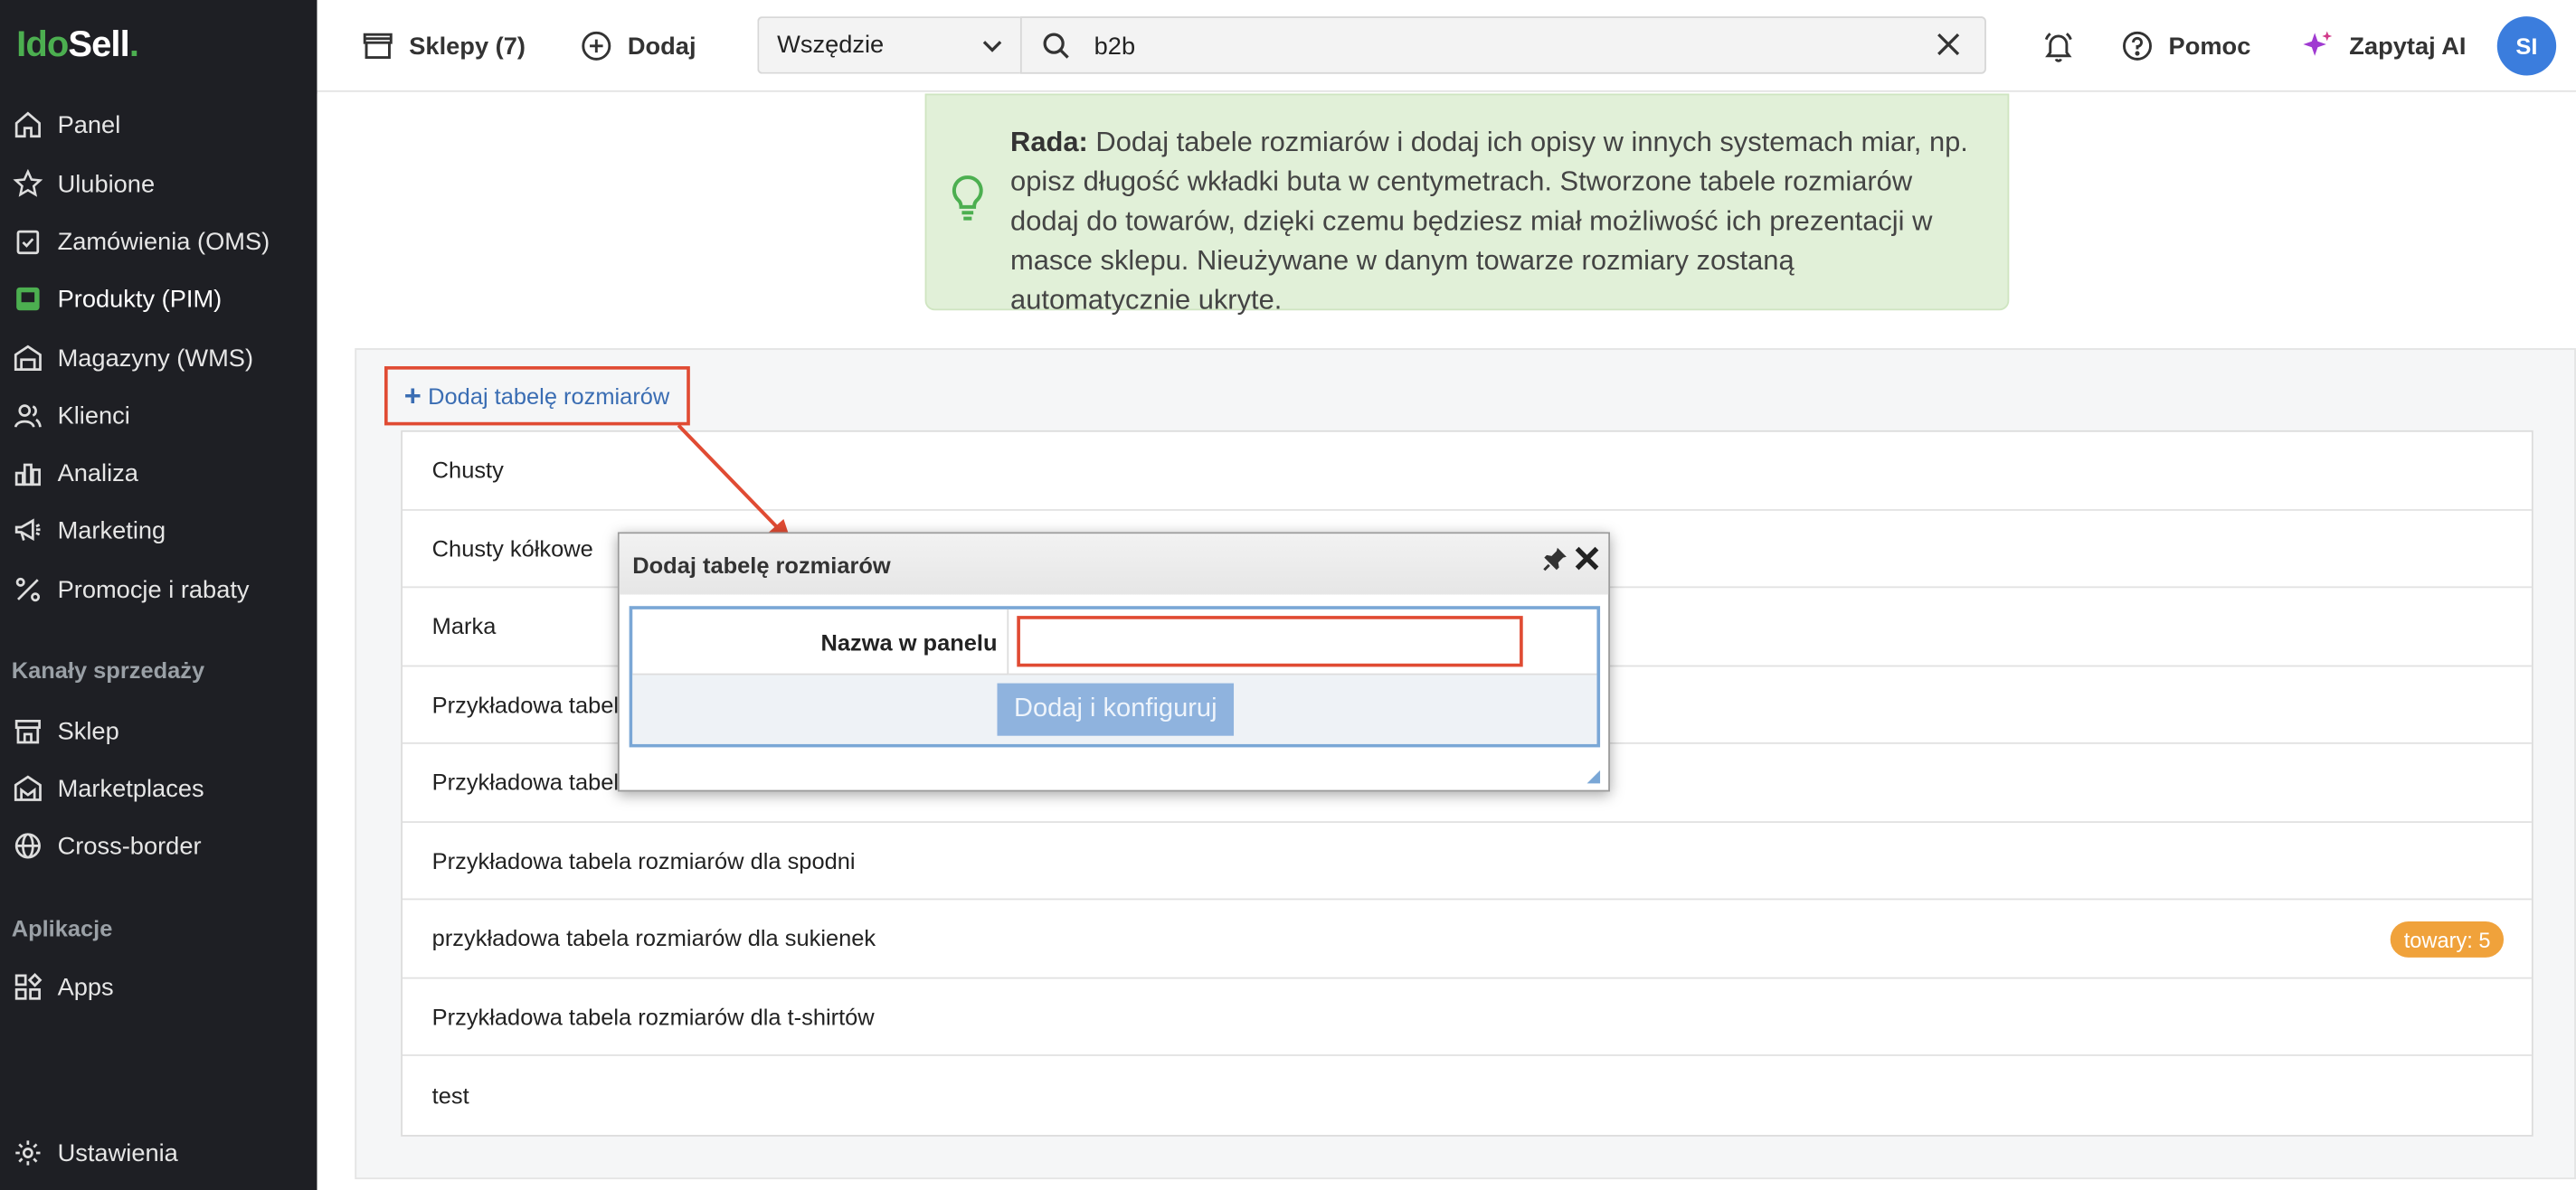 This screenshot has width=2576, height=1190. What do you see at coordinates (1594, 777) in the screenshot?
I see `resize-handle-icon` at bounding box center [1594, 777].